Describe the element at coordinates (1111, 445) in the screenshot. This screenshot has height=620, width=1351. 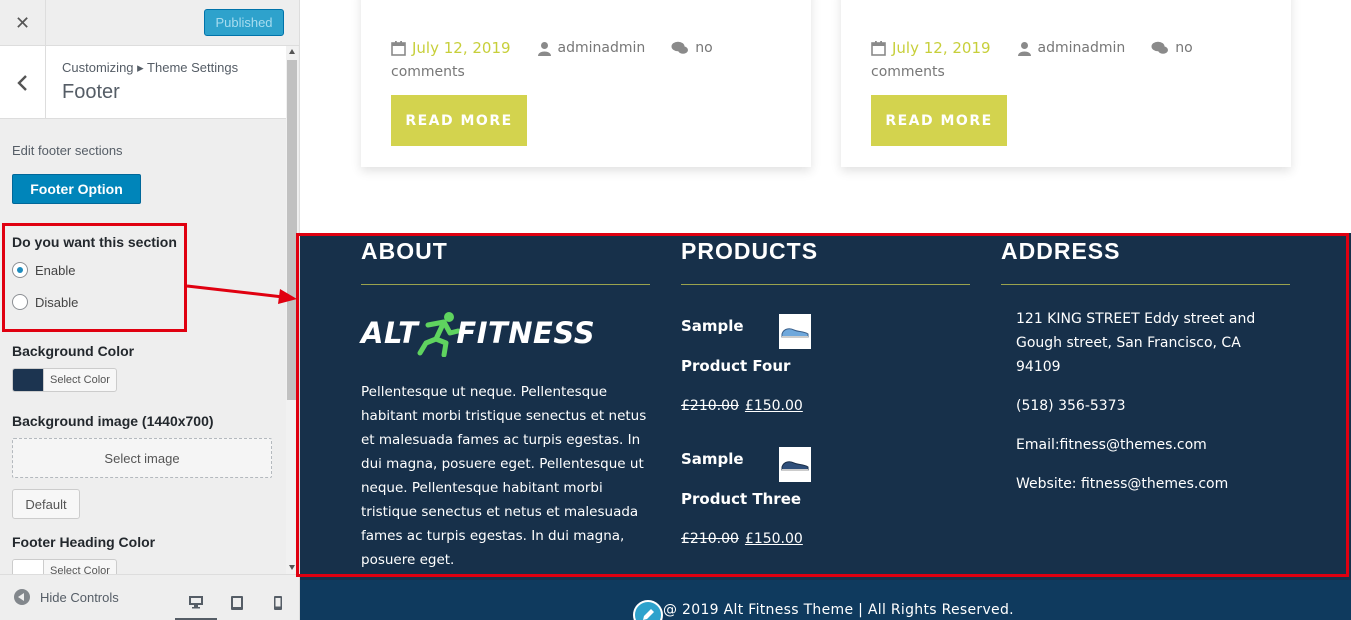
I see `address-email: Email:fitness@themes.com` at that location.